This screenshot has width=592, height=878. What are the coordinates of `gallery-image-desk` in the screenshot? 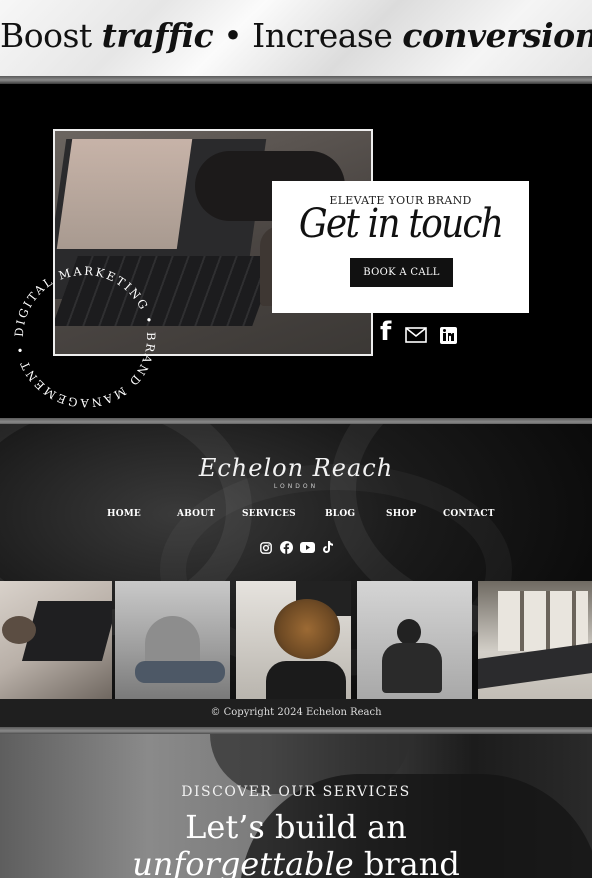 It's located at (535, 640).